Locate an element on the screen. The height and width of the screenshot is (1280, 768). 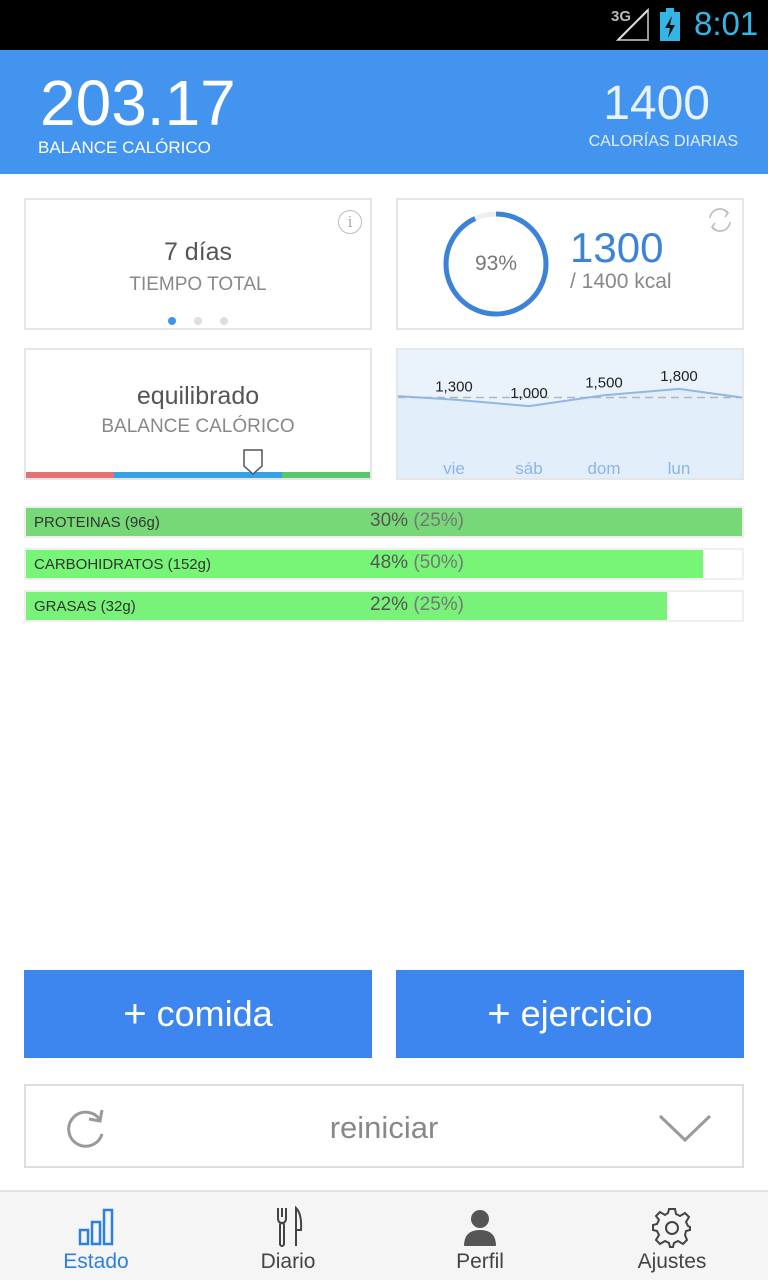
x-tick-label: dom is located at coordinates (603, 468).